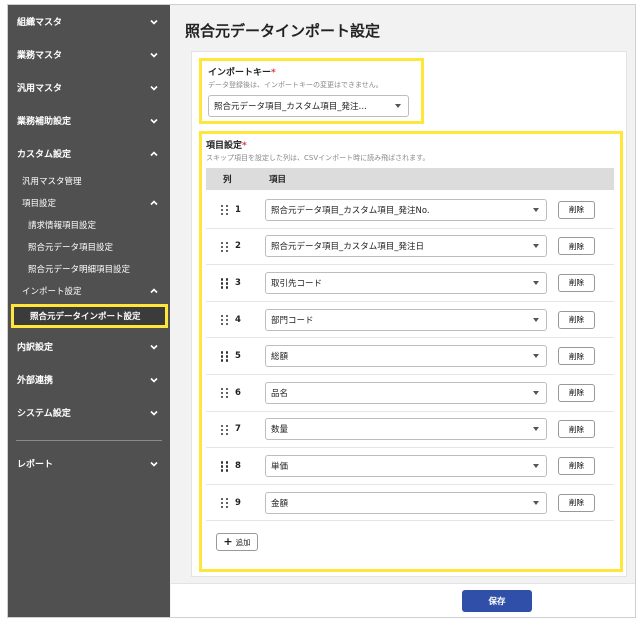 Image resolution: width=643 pixels, height=625 pixels. What do you see at coordinates (89, 181) in the screenshot?
I see `sidebar-item-generic-master-manage: 汎用マスタ管理` at bounding box center [89, 181].